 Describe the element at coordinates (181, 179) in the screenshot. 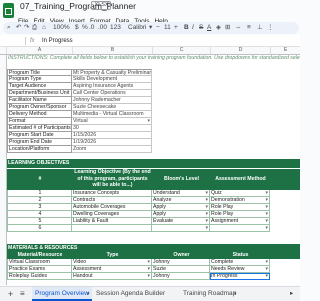

I see `lo-header-bloom: Bloom's Level` at that location.